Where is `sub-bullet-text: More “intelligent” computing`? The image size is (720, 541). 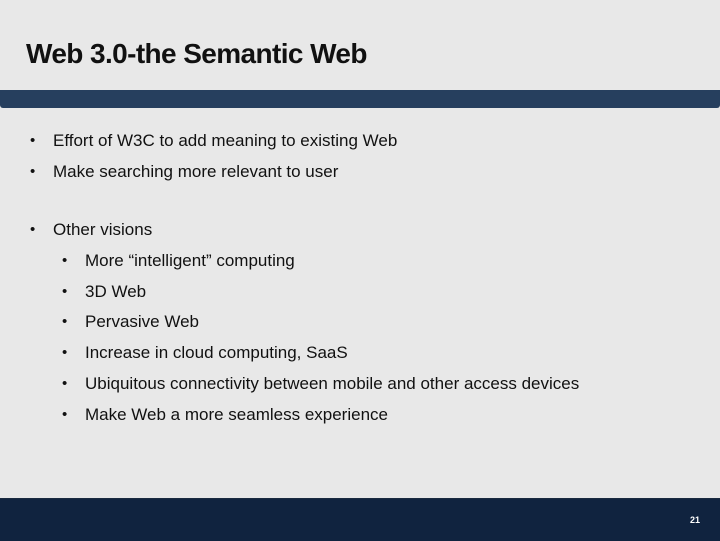
sub-bullet-text: More “intelligent” computing is located at coordinates (190, 260).